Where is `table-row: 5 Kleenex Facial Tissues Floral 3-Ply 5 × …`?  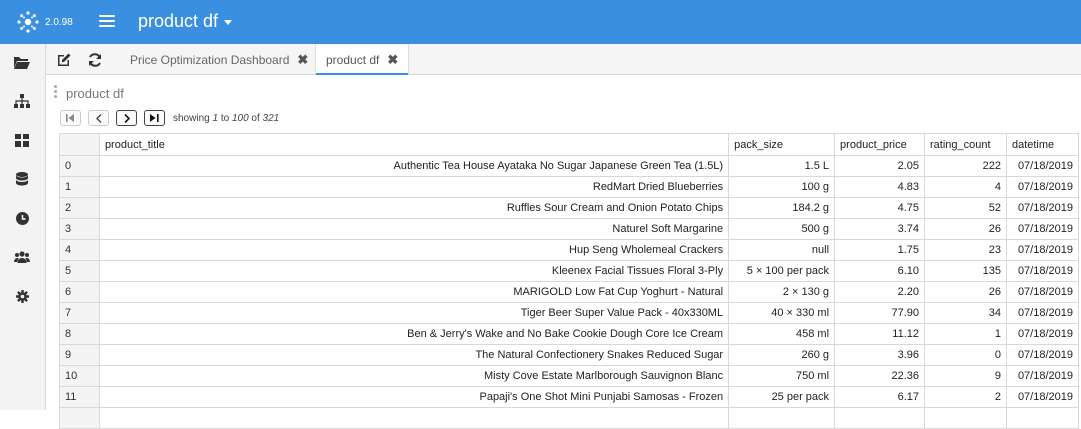 table-row: 5 Kleenex Facial Tissues Floral 3-Ply 5 × … is located at coordinates (569, 271).